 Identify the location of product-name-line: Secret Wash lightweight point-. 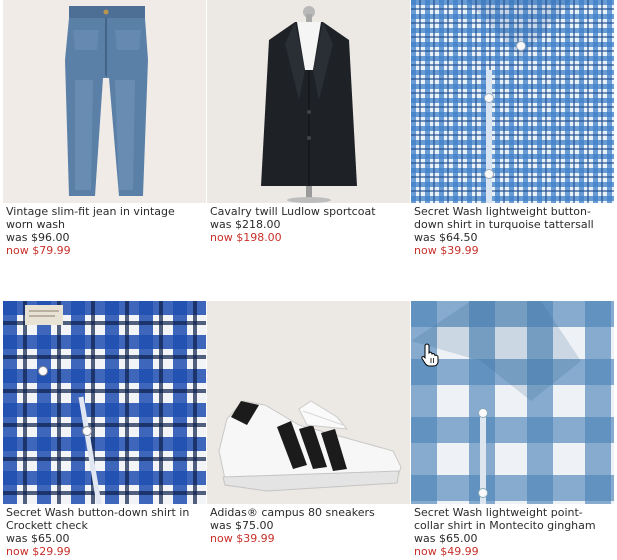
(513, 512).